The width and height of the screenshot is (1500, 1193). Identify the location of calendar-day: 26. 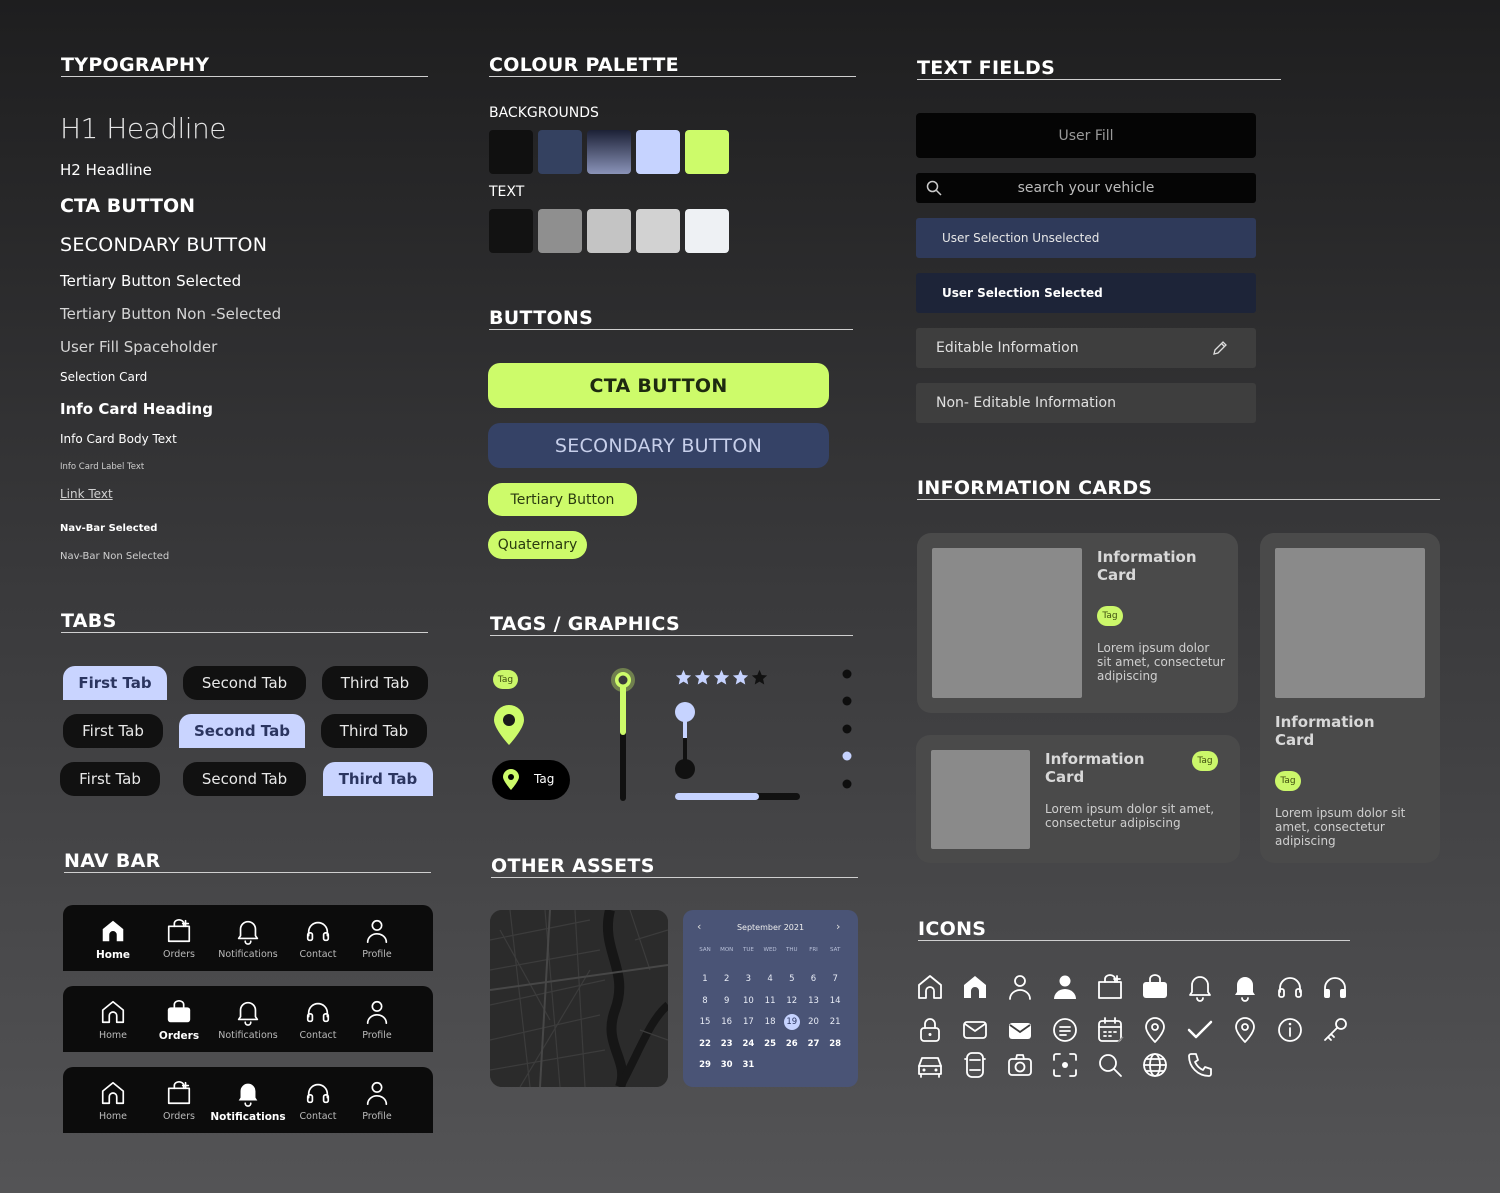
(792, 1044).